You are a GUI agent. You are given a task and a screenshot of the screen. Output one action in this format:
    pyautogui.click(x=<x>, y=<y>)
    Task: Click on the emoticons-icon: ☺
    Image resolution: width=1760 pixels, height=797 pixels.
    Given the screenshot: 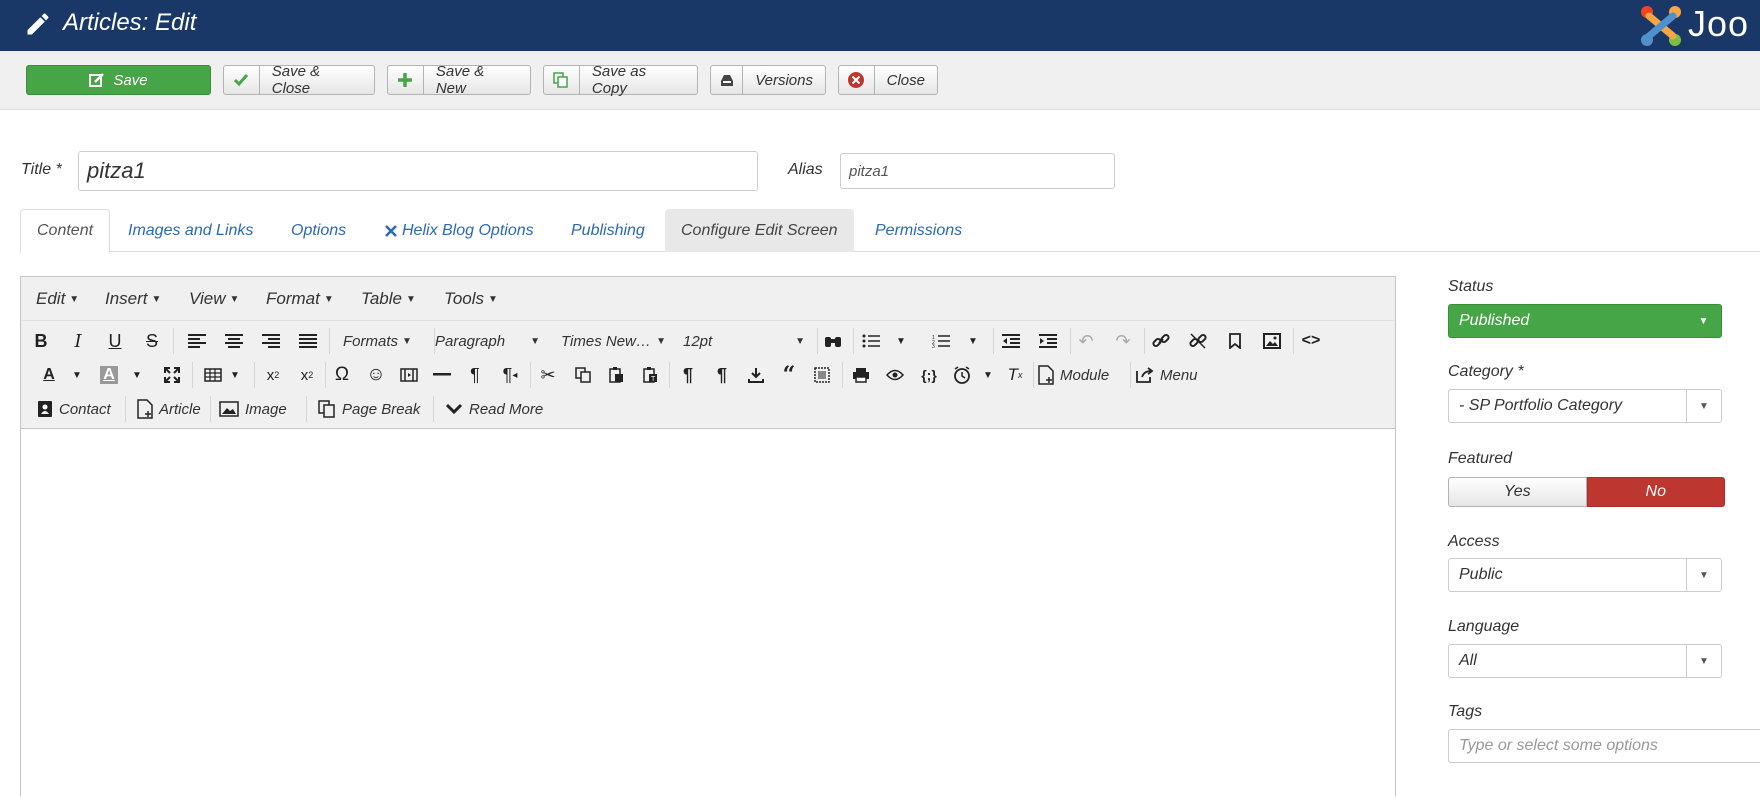 What is the action you would take?
    pyautogui.click(x=376, y=375)
    